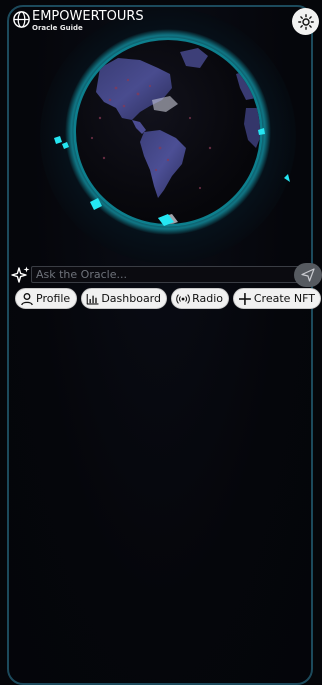  Describe the element at coordinates (21, 19) in the screenshot. I see `globe-icon` at that location.